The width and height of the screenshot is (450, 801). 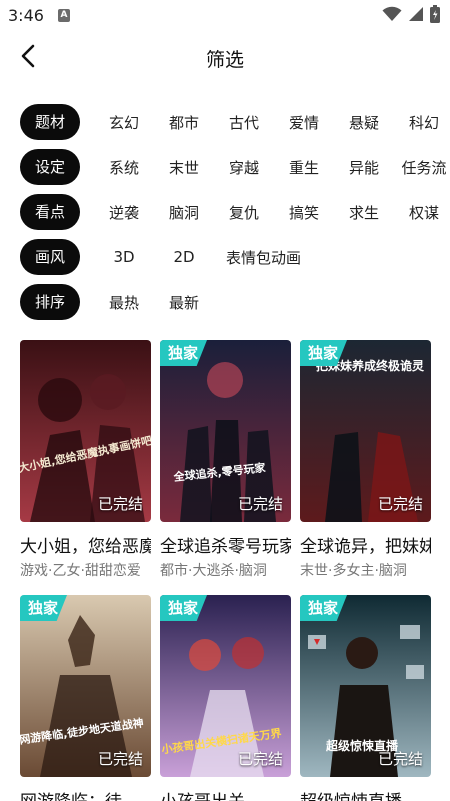 I want to click on cover-image: 网游降临,徒步地天道战神 独家 已完结, so click(x=85, y=686).